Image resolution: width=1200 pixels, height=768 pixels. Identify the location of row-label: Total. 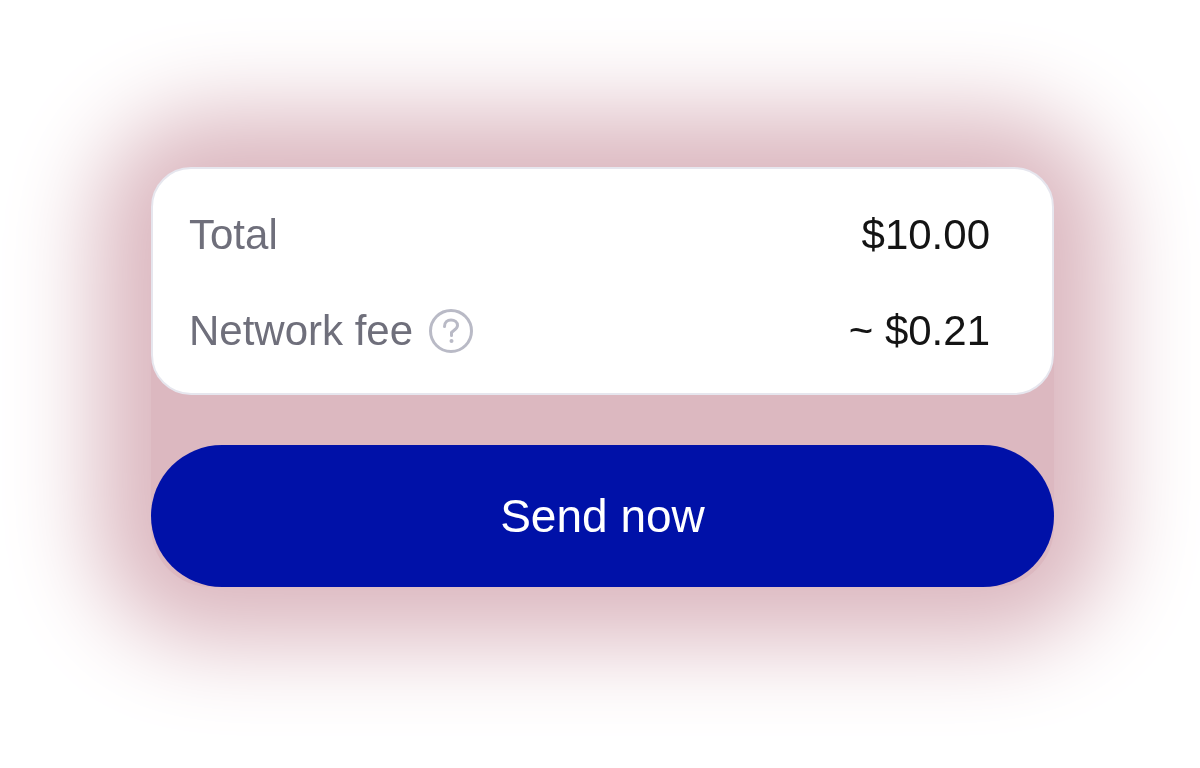
(233, 235).